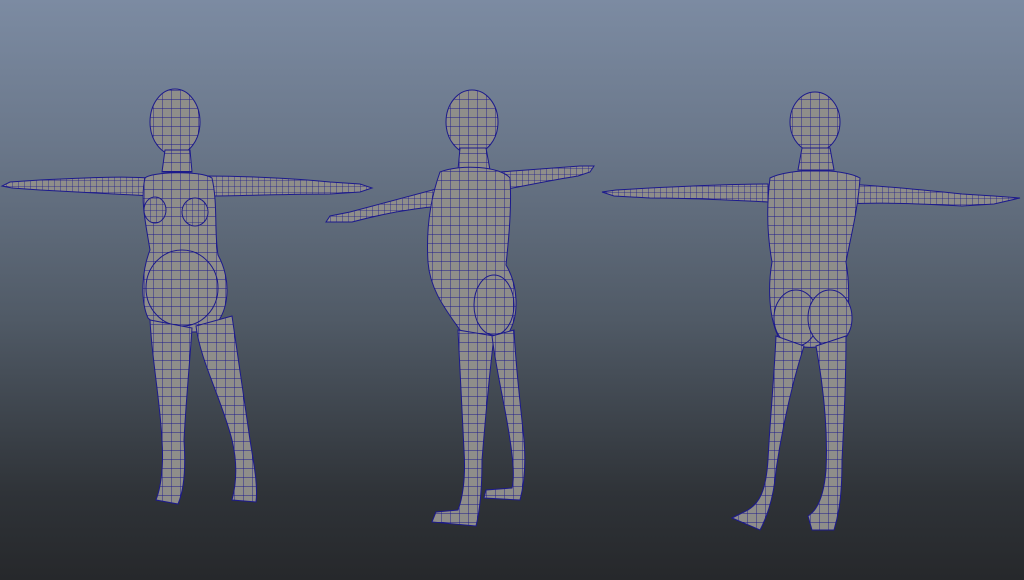  Describe the element at coordinates (827, 433) in the screenshot. I see `model-back-right-leg` at that location.